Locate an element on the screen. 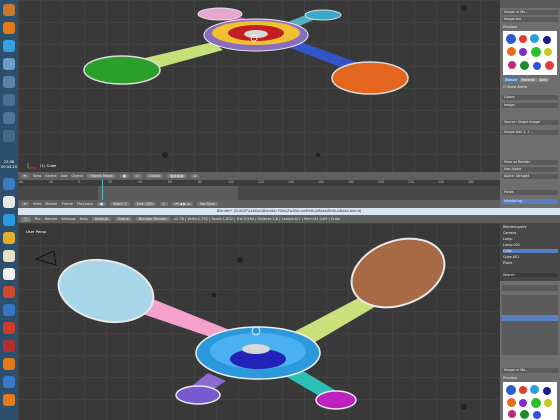 This screenshot has width=560, height=420. info-editor-button: ⓘ is located at coordinates (26, 219).